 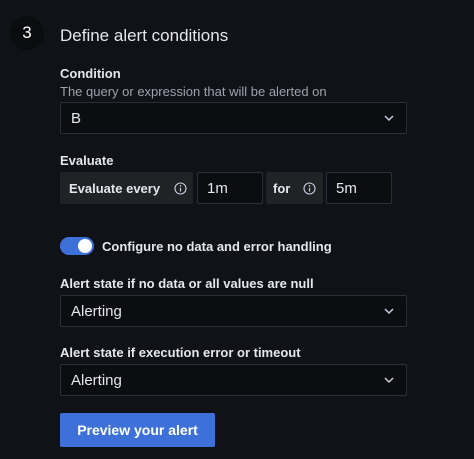 I want to click on evaluate-interval-value: 1m, so click(x=217, y=188).